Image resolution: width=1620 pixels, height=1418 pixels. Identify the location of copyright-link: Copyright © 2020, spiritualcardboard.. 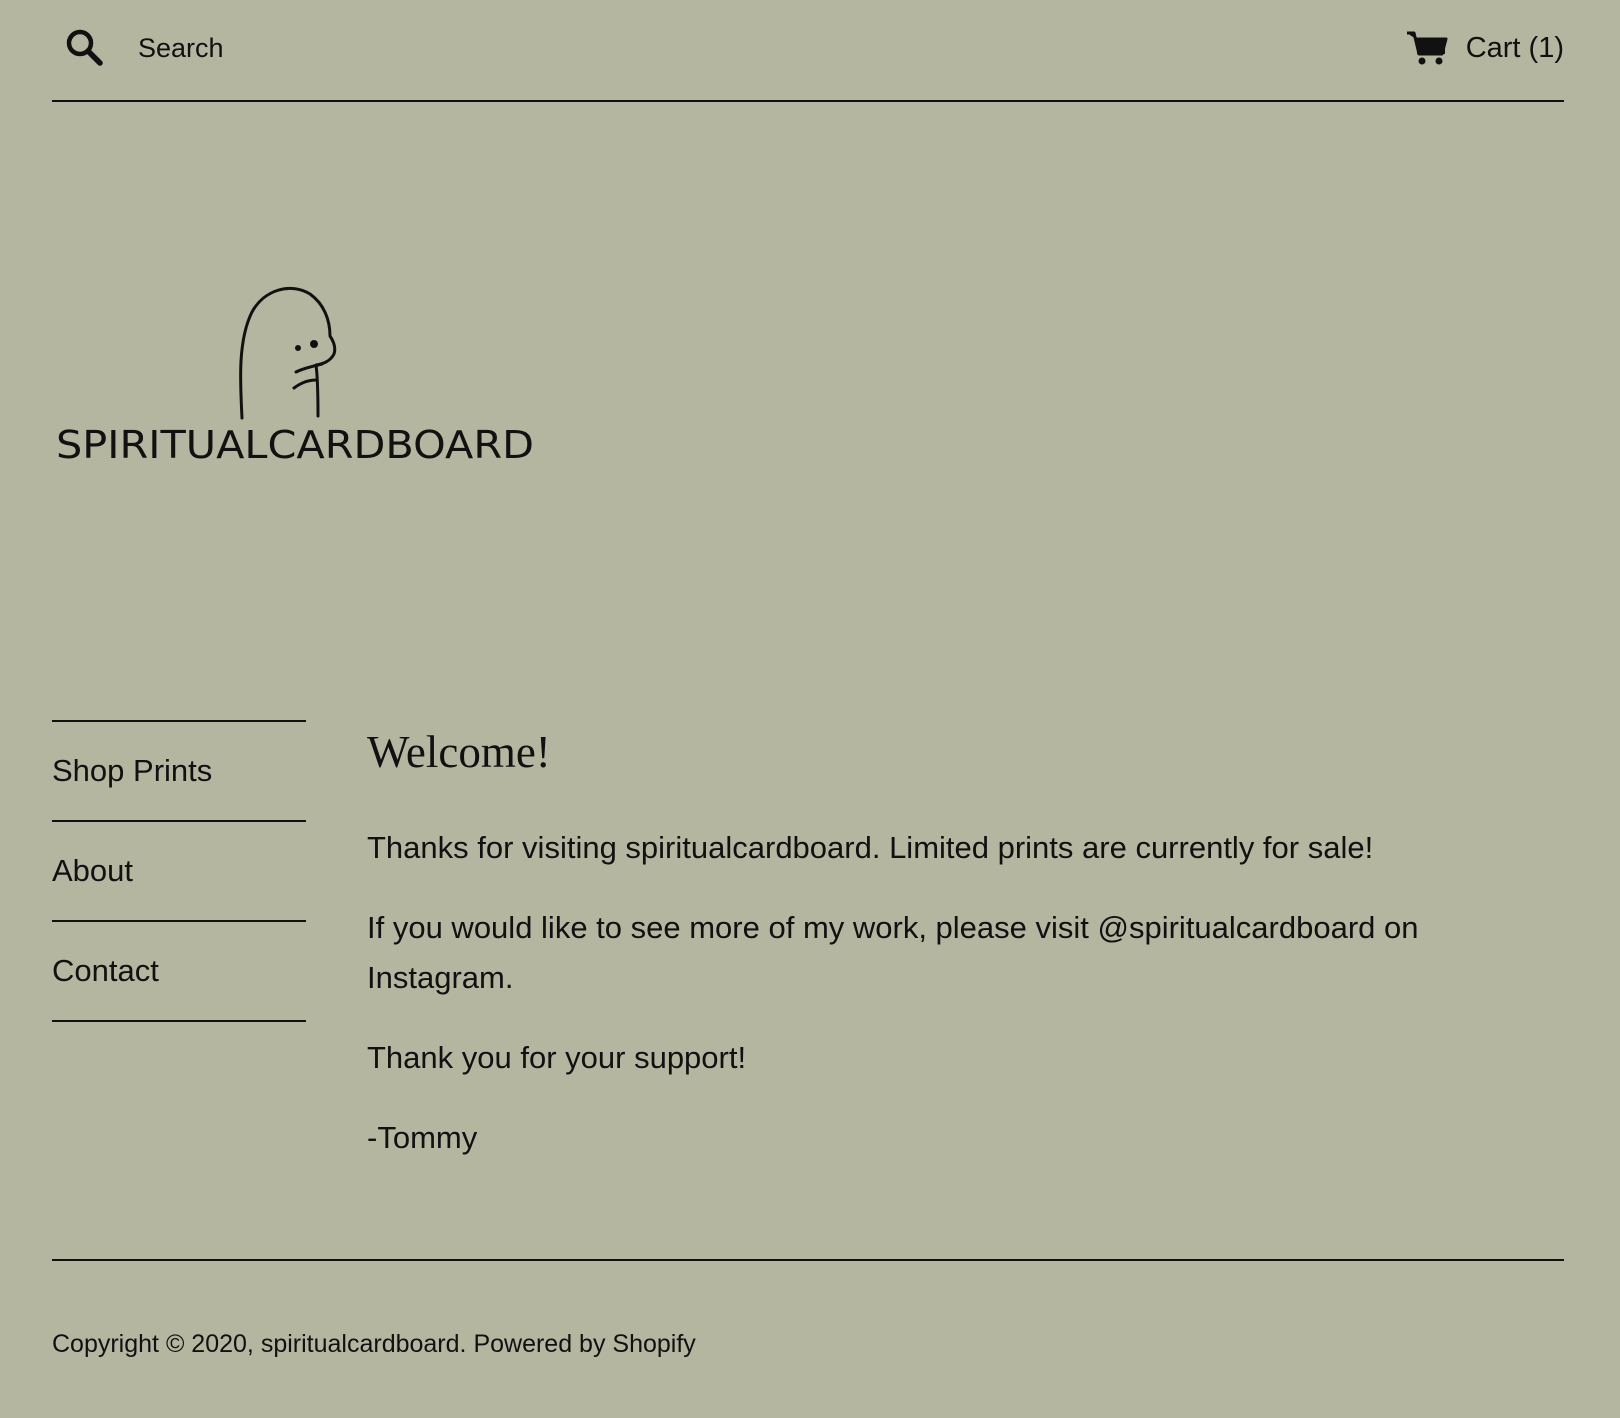
(259, 1344).